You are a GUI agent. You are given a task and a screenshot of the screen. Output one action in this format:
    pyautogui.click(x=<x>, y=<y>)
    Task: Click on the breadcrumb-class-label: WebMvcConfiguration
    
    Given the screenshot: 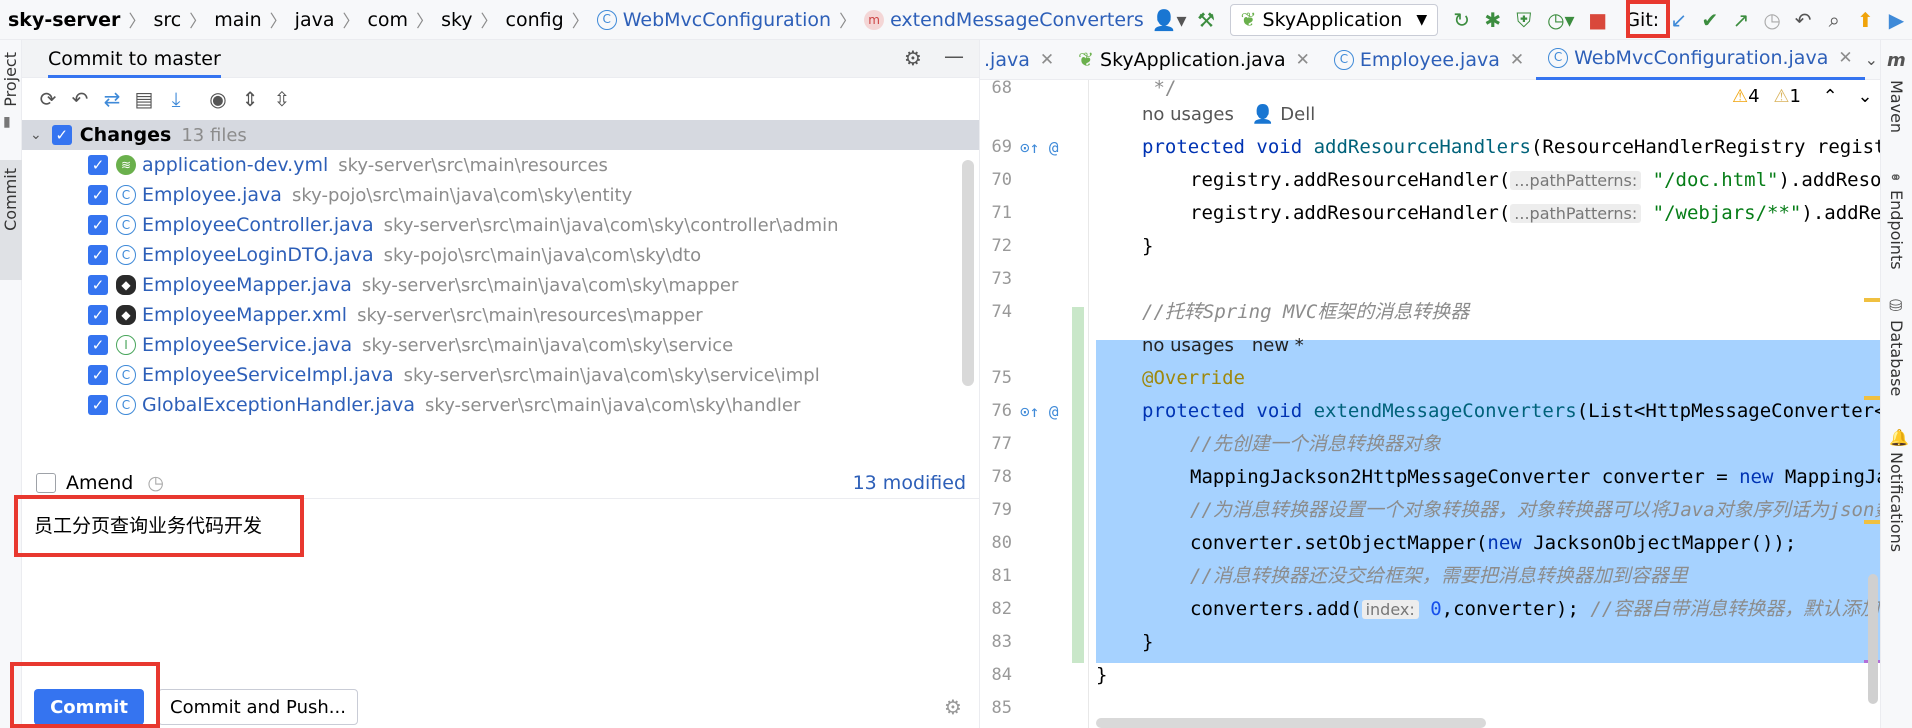 What is the action you would take?
    pyautogui.click(x=727, y=19)
    